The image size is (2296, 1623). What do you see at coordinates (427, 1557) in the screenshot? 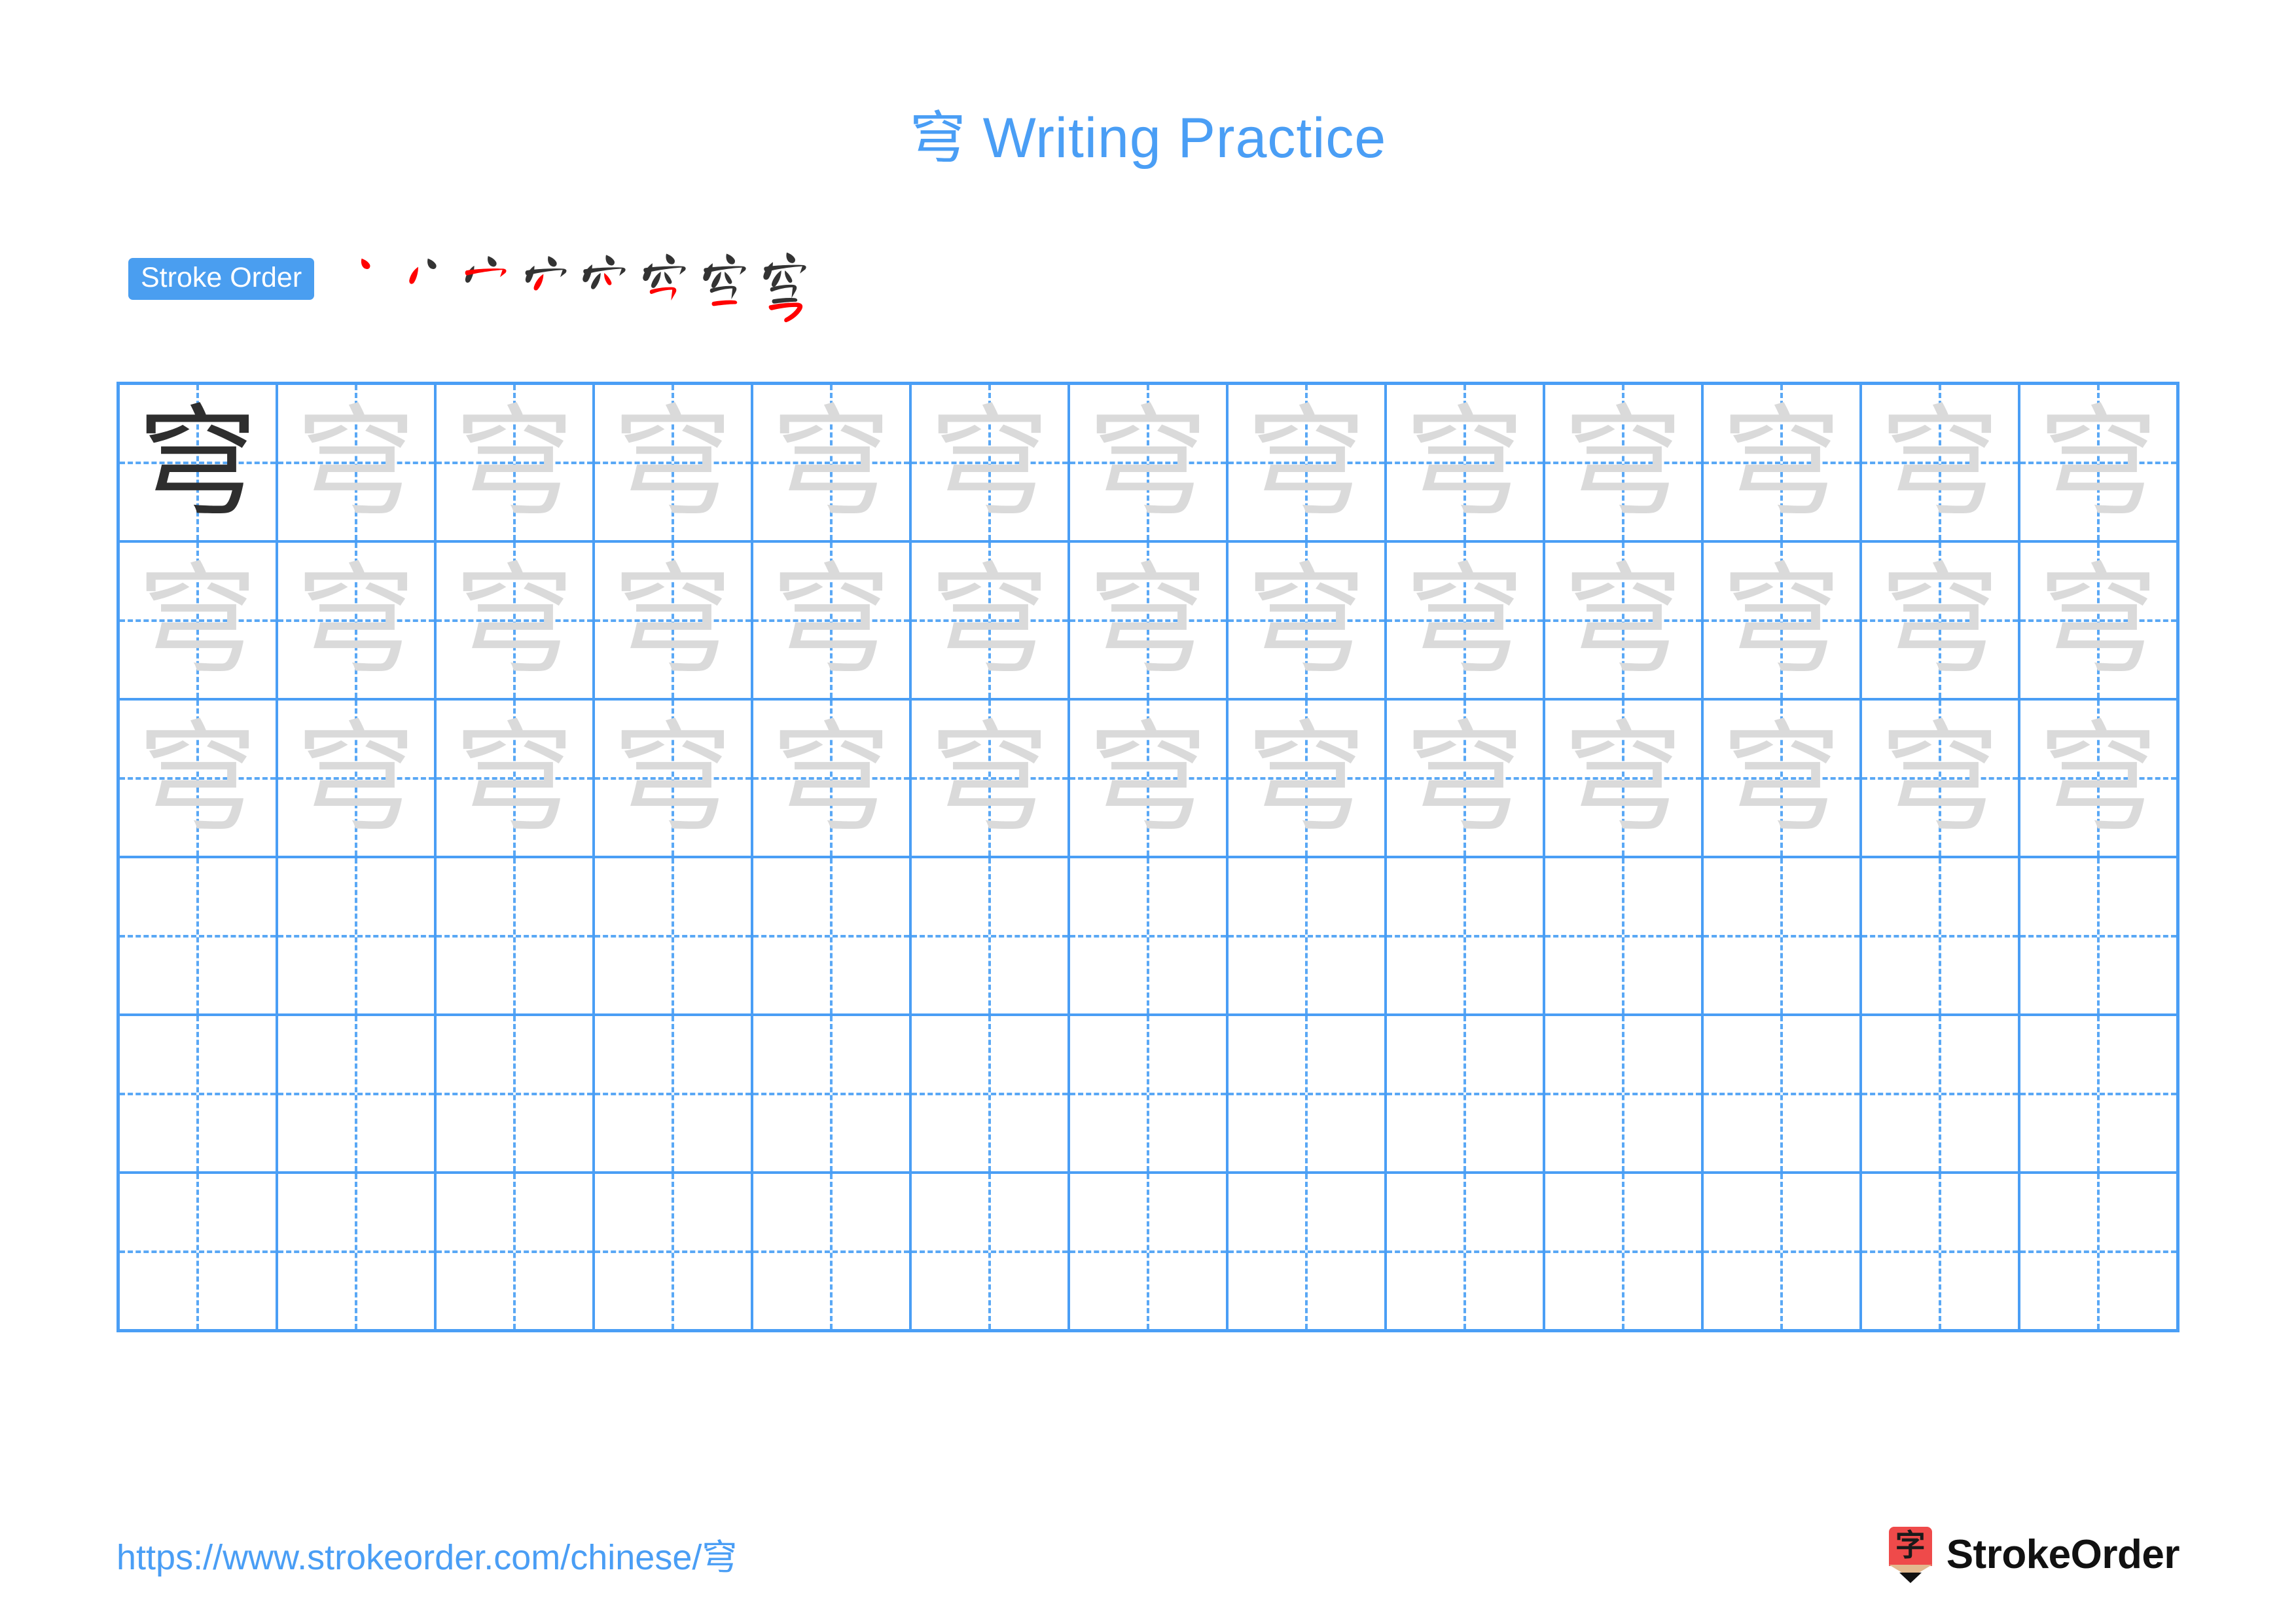
I see `footer-url: https://www.strokeorder.com/chinese/穹` at bounding box center [427, 1557].